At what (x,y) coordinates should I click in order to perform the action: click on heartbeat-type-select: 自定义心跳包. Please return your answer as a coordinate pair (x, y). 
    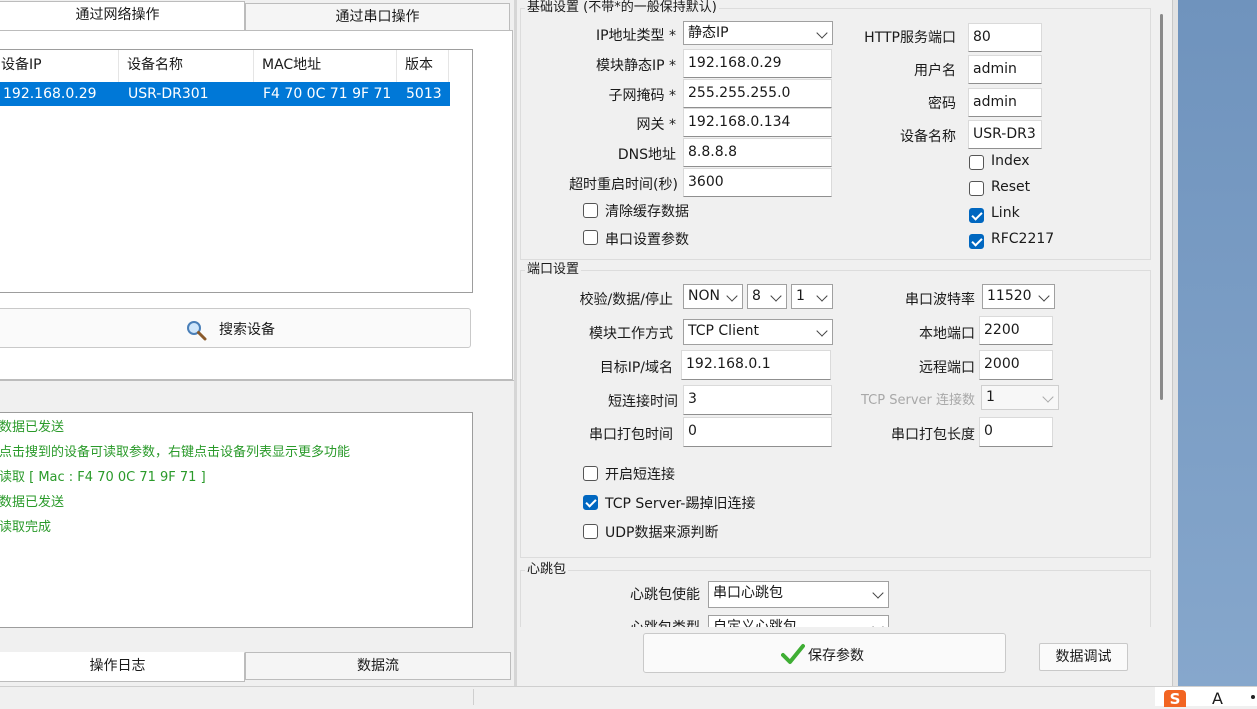
    Looking at the image, I should click on (798, 621).